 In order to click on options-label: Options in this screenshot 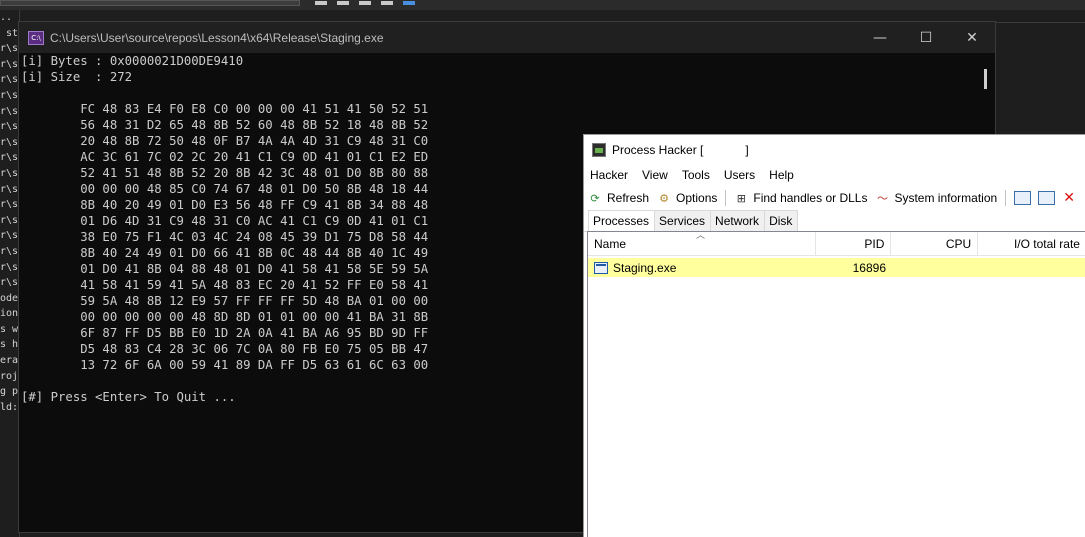, I will do `click(697, 198)`.